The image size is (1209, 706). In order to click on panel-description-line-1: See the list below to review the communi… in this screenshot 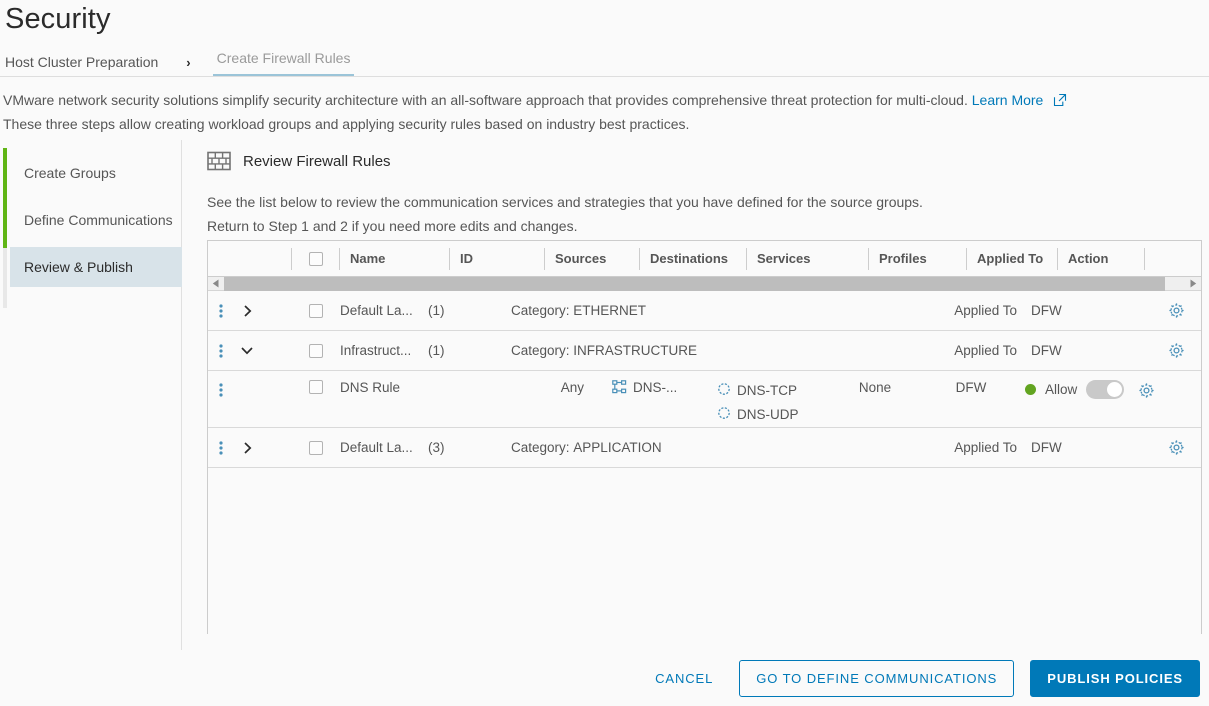, I will do `click(565, 202)`.